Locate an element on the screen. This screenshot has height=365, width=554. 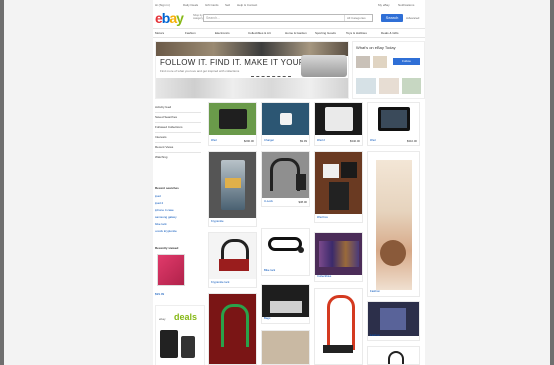
recent-search-link: ipad is located at coordinates (158, 196).